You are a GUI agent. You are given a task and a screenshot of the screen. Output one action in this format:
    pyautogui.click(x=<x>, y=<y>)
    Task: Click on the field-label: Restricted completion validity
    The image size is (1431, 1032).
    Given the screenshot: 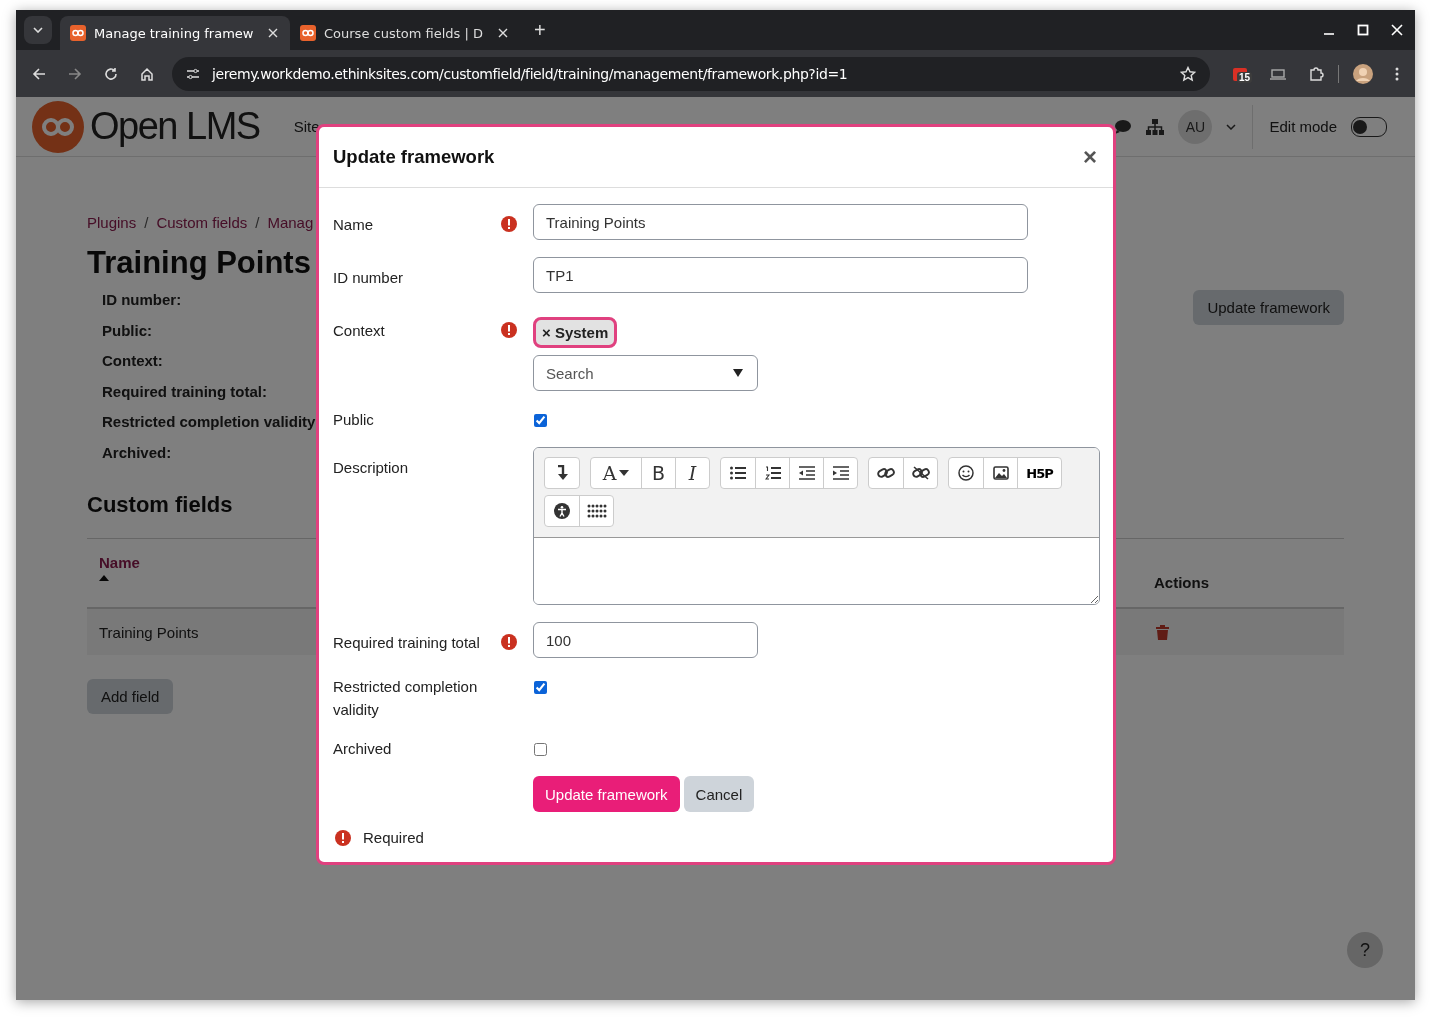 What is the action you would take?
    pyautogui.click(x=406, y=698)
    